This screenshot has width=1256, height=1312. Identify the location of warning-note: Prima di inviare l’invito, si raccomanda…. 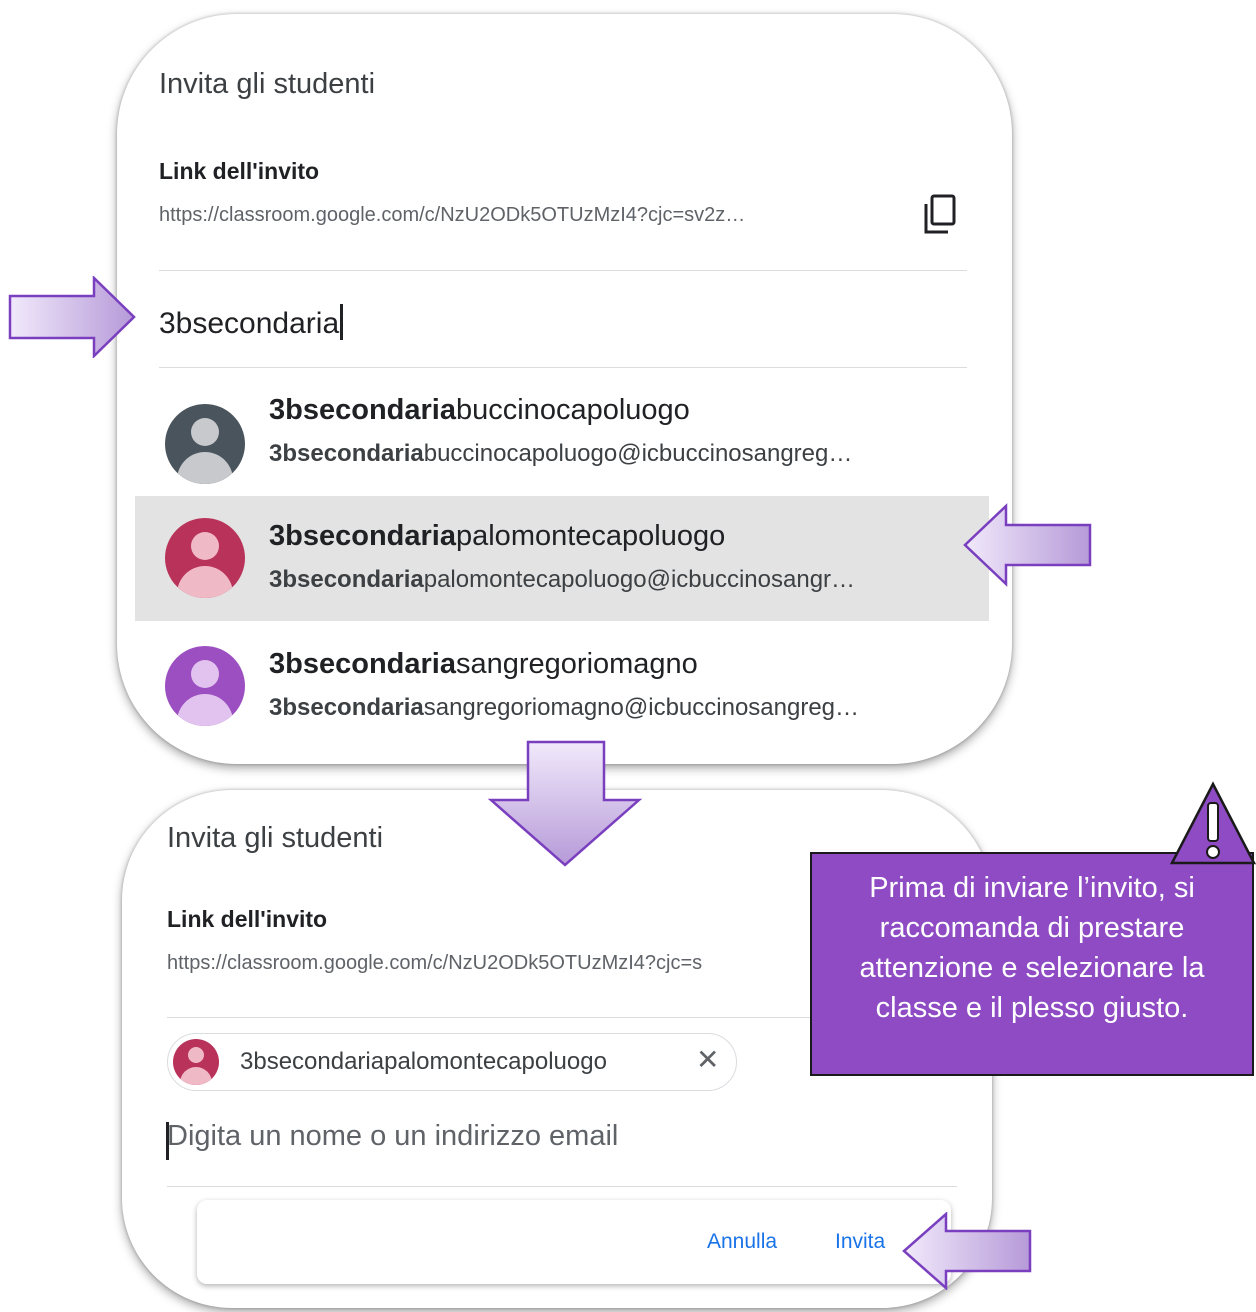
(1032, 964).